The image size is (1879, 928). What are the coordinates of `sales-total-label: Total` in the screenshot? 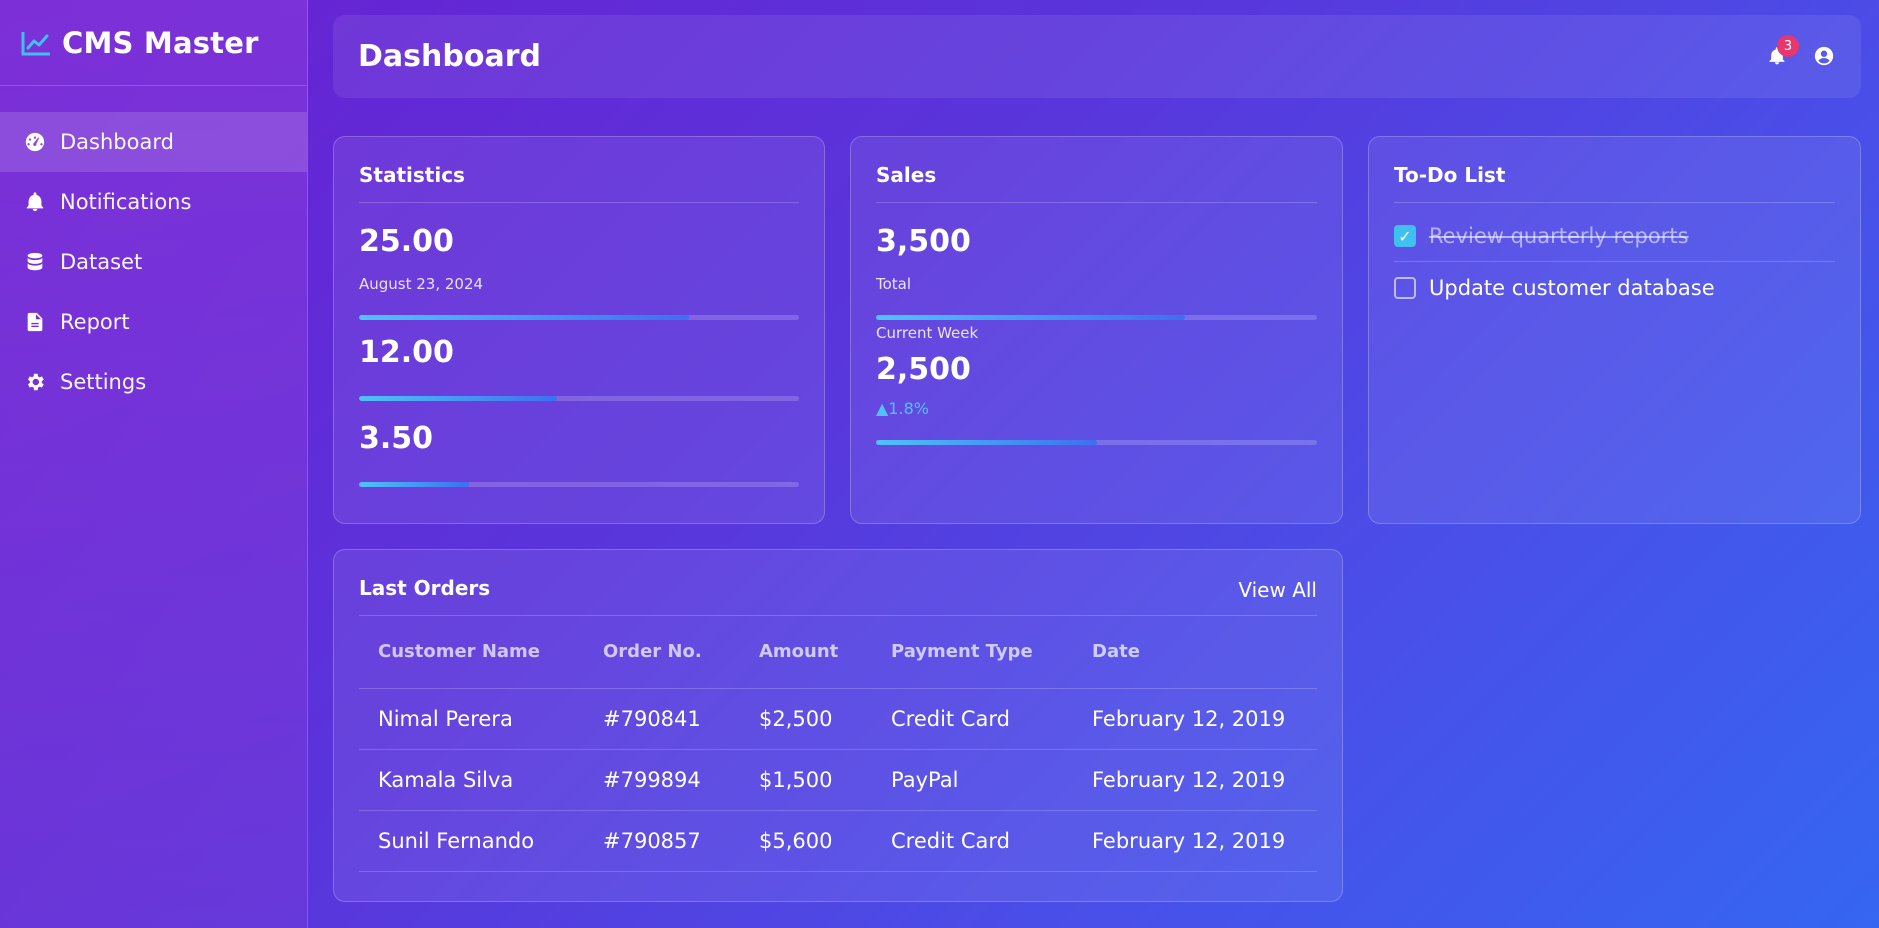 It's located at (894, 284).